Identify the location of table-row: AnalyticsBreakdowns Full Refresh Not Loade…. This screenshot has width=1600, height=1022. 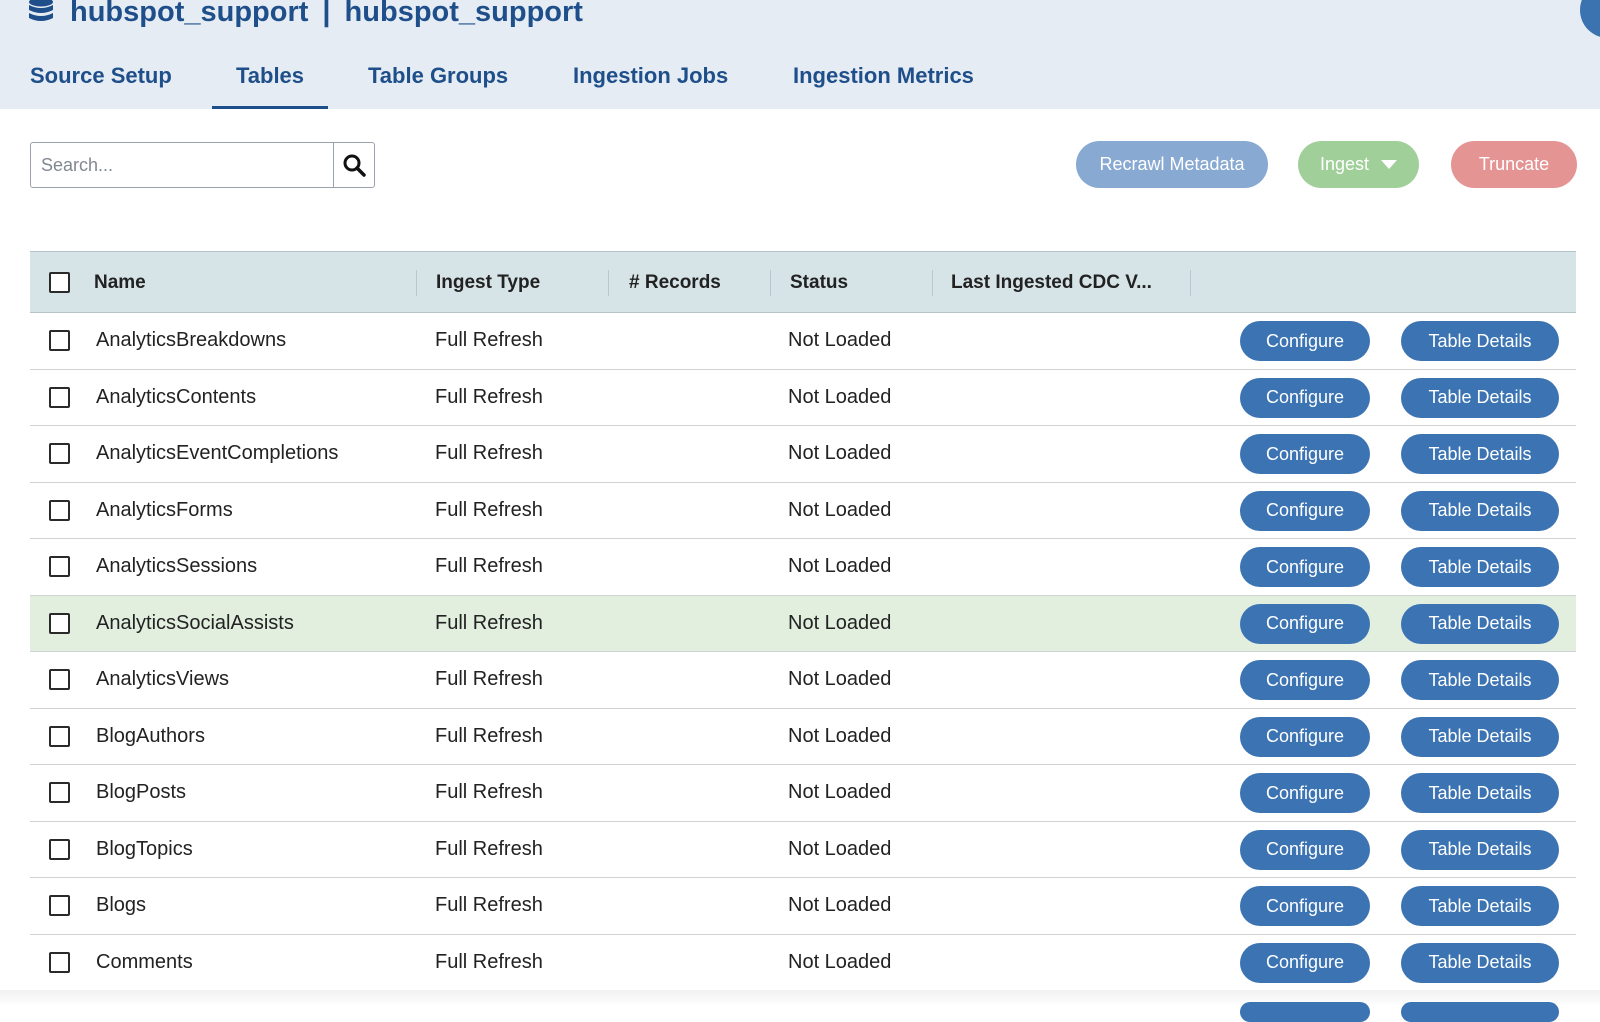
(803, 341).